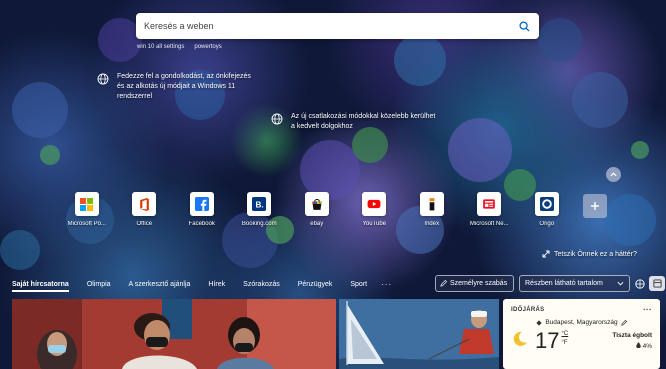 The image size is (666, 369). I want to click on trending-search-link: powertoys, so click(207, 47).